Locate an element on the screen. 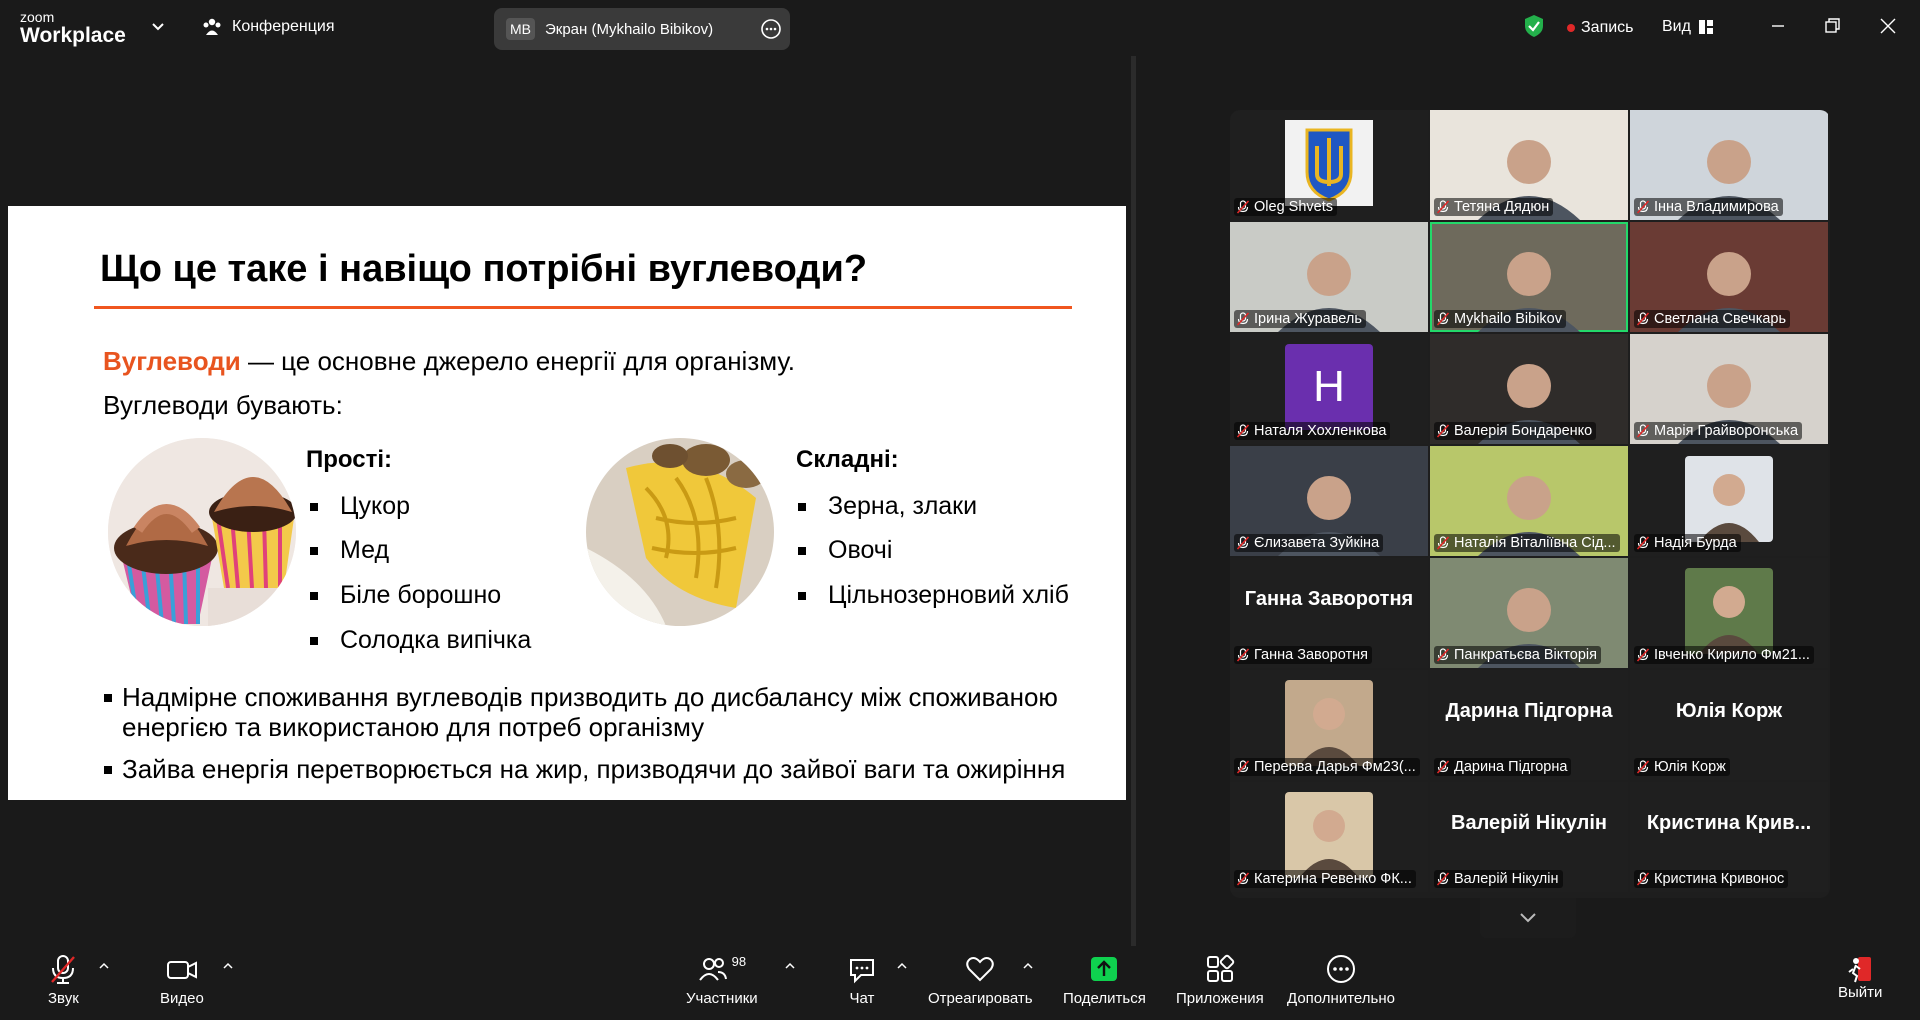  complex-item: Цільнозерновий хліб is located at coordinates (933, 595).